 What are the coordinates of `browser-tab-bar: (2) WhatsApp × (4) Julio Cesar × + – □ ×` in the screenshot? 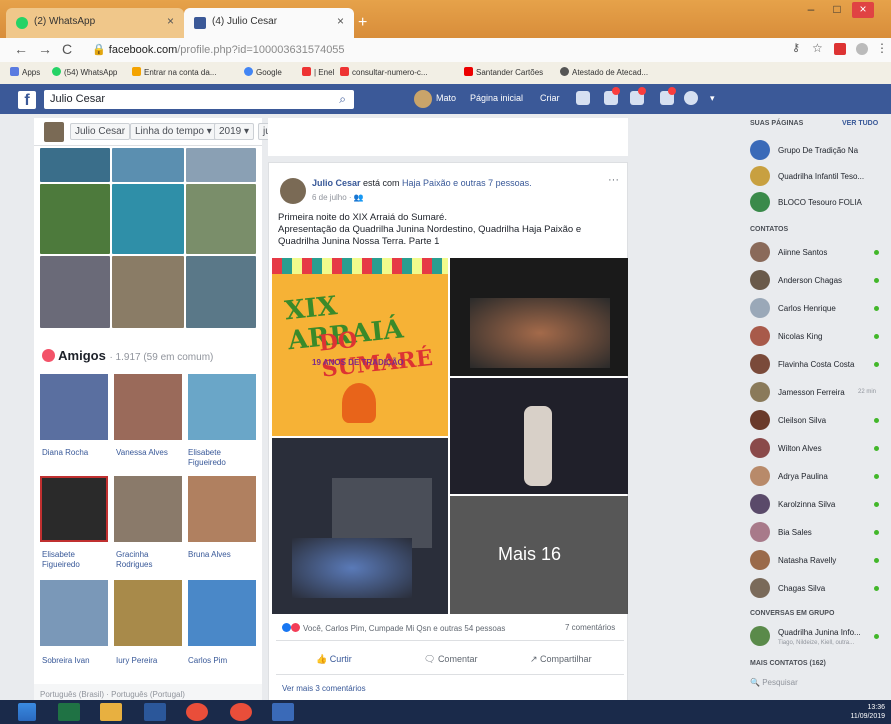 It's located at (445, 19).